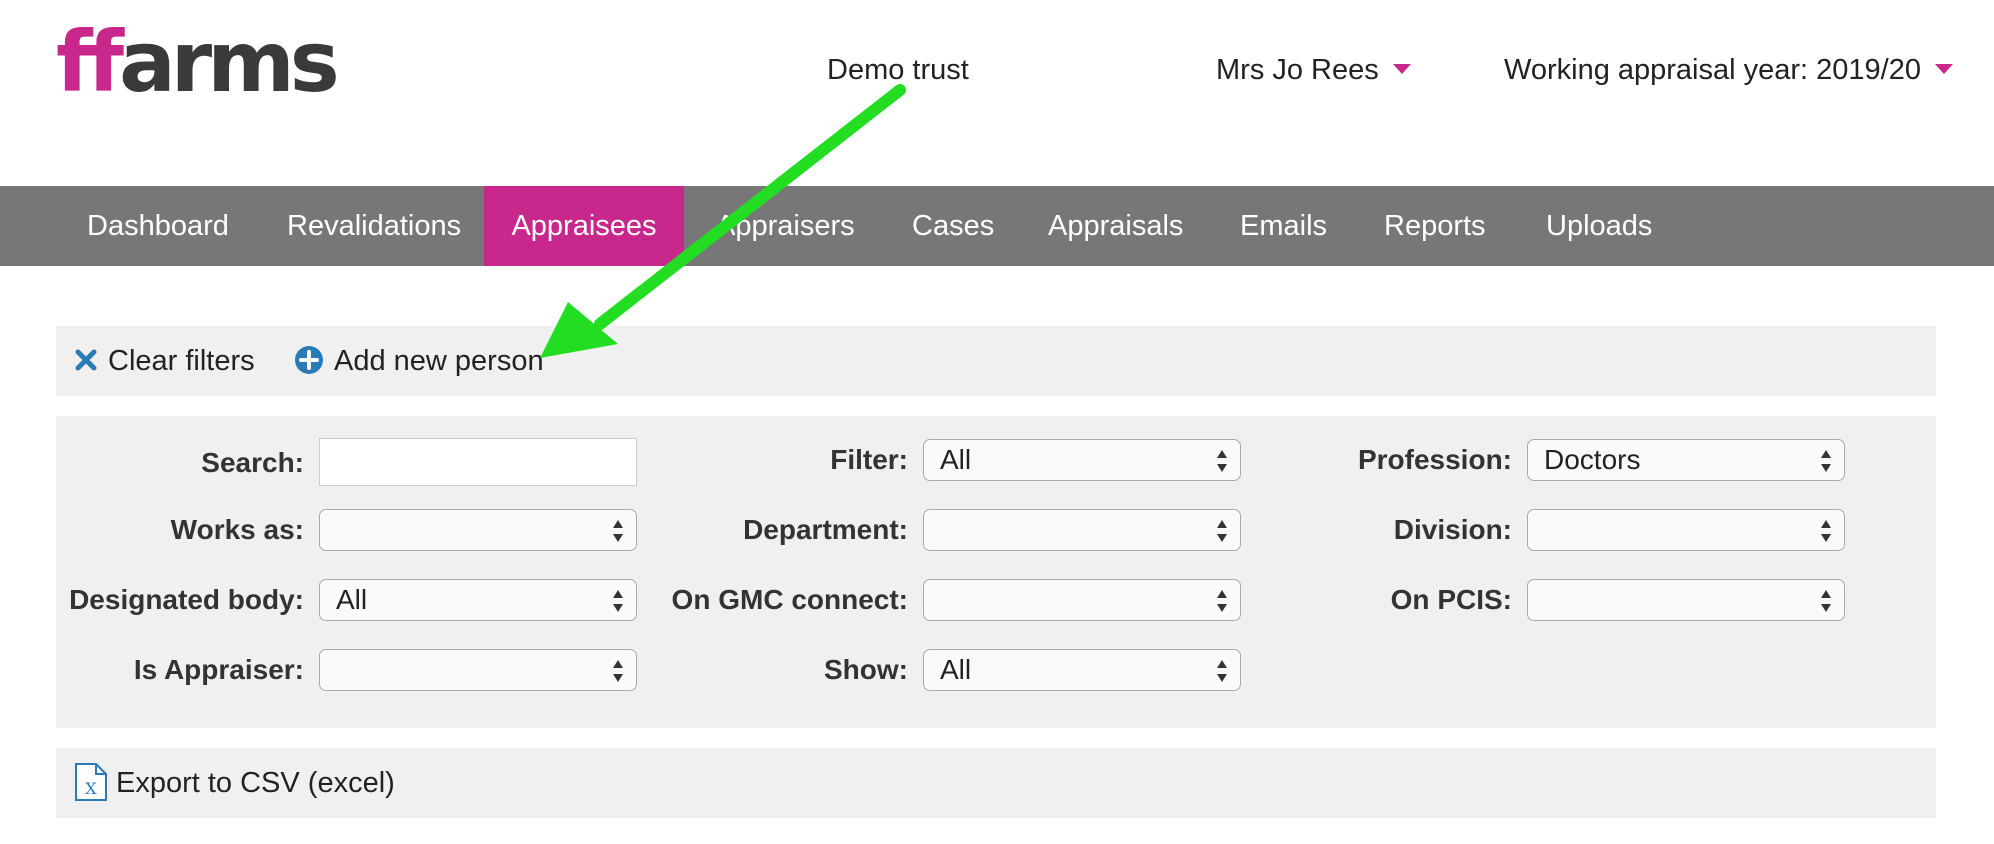 Image resolution: width=1994 pixels, height=844 pixels. Describe the element at coordinates (1283, 226) in the screenshot. I see `nav-emails: Emails` at that location.